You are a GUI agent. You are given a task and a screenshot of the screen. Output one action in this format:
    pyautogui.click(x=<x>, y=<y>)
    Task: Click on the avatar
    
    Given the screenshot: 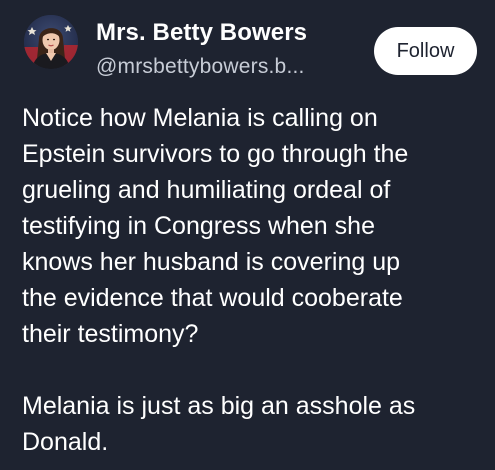 What is the action you would take?
    pyautogui.click(x=51, y=42)
    